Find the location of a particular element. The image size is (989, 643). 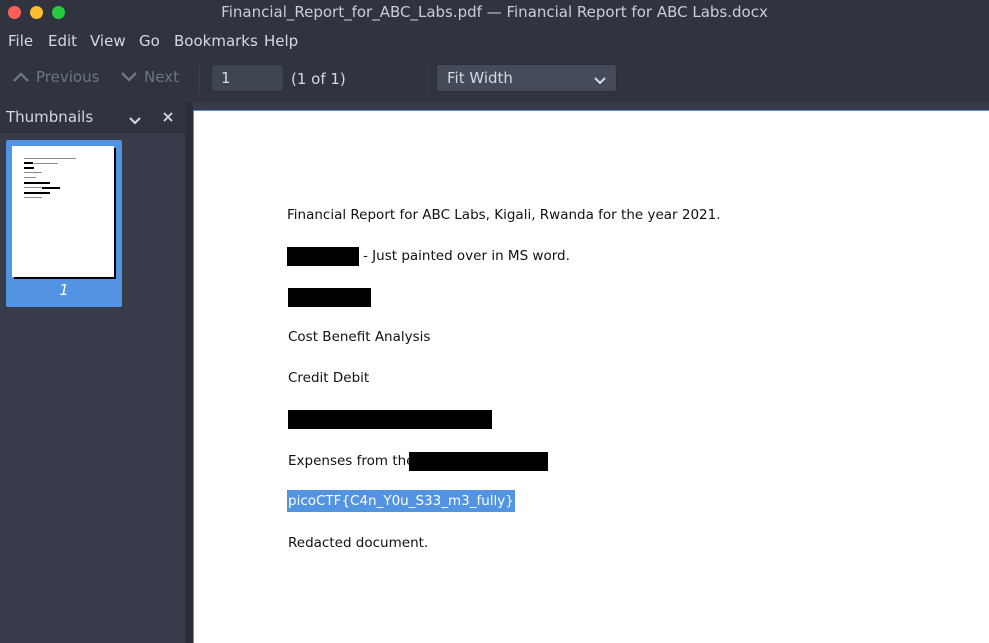

sidebar-header: Thumbnails is located at coordinates (92, 117).